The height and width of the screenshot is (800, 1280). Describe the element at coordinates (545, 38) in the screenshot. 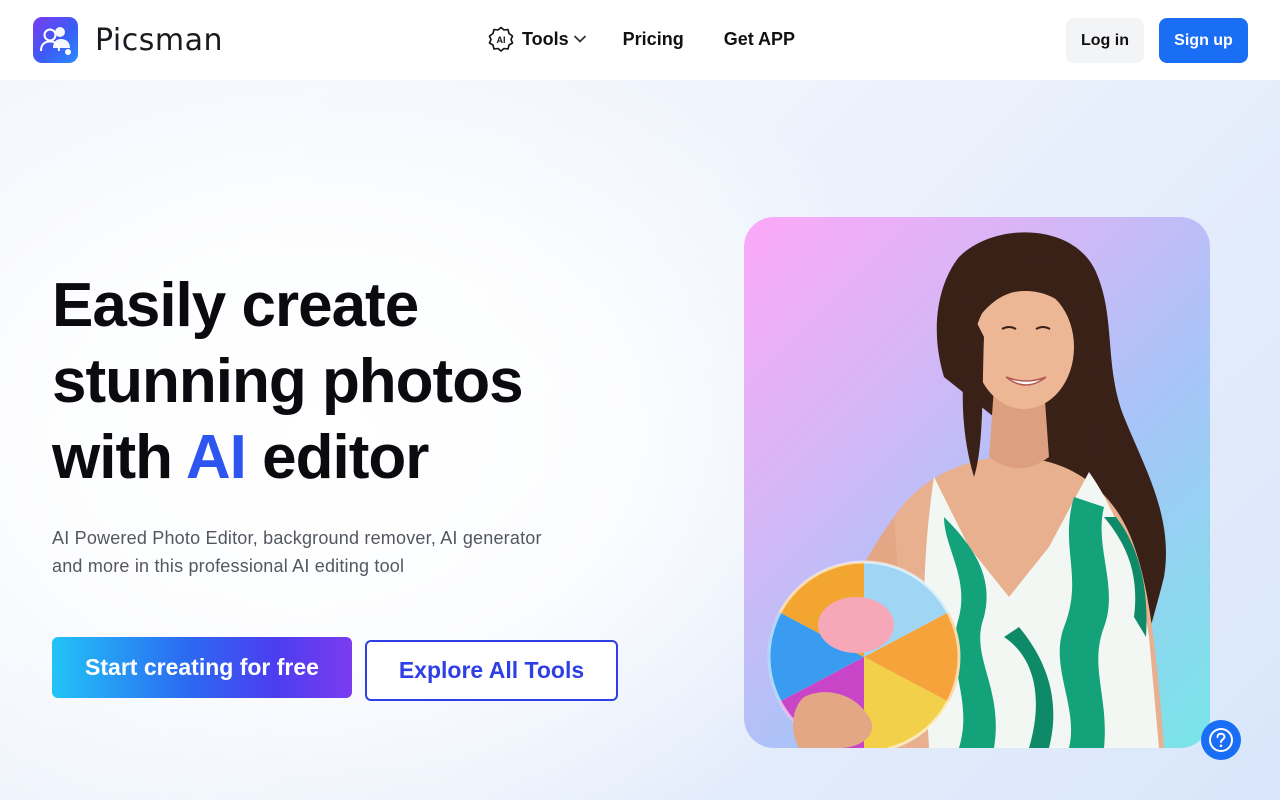

I see `nav-tools-label: Tools` at that location.